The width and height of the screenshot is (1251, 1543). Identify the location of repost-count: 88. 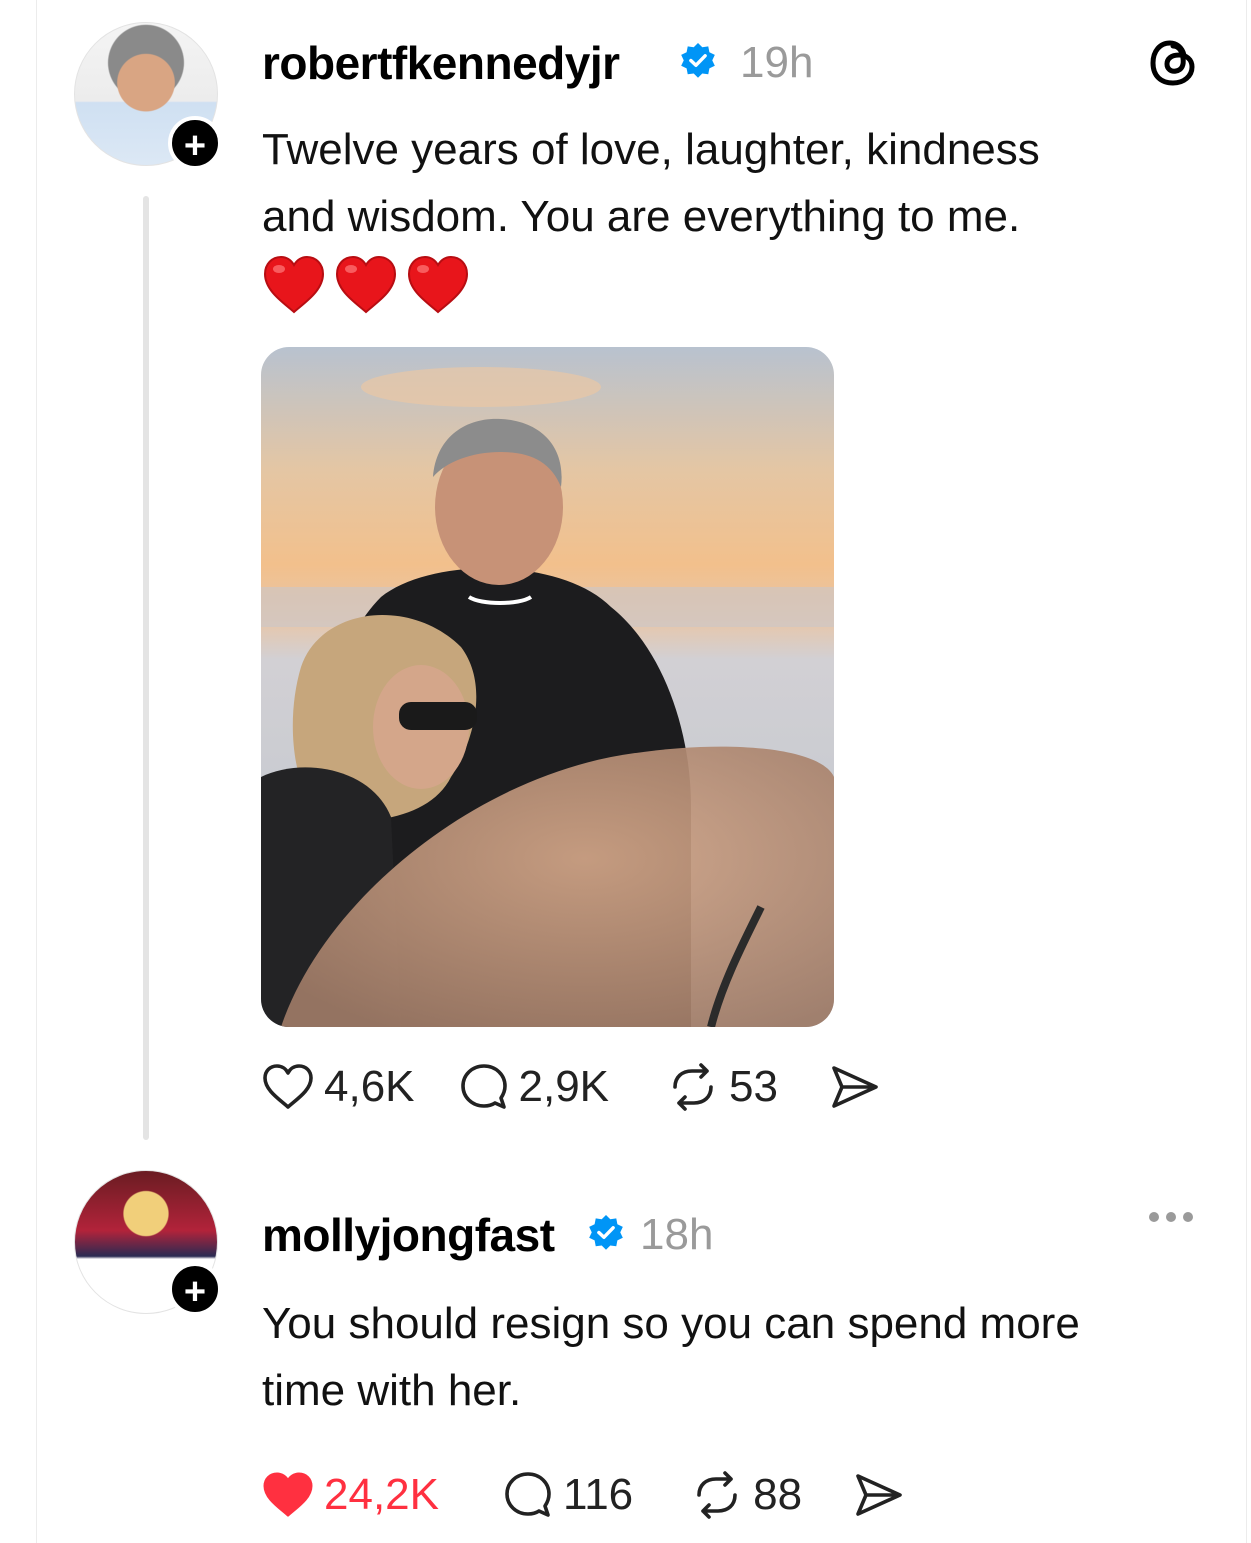
(778, 1494).